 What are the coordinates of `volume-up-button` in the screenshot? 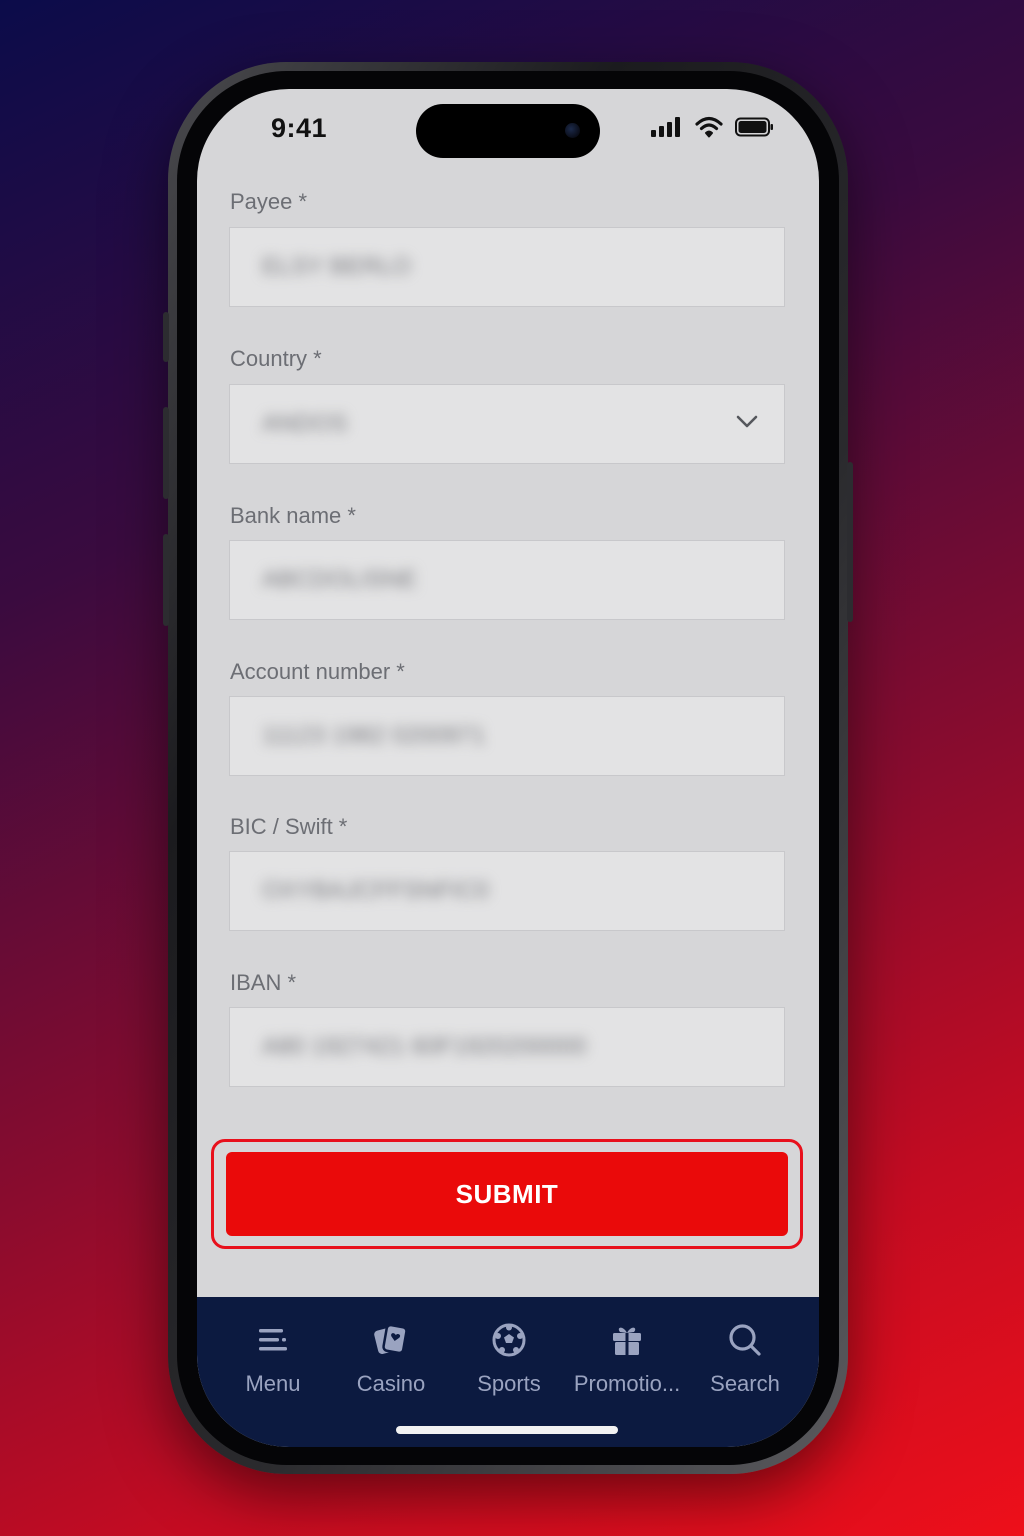 It's located at (166, 453).